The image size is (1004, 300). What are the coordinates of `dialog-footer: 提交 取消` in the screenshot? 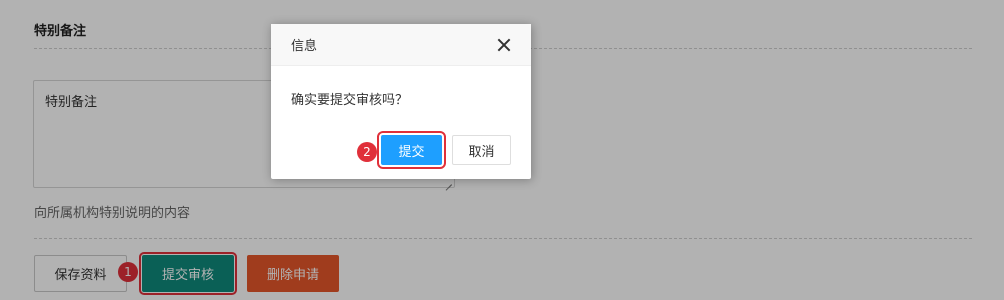 It's located at (401, 150).